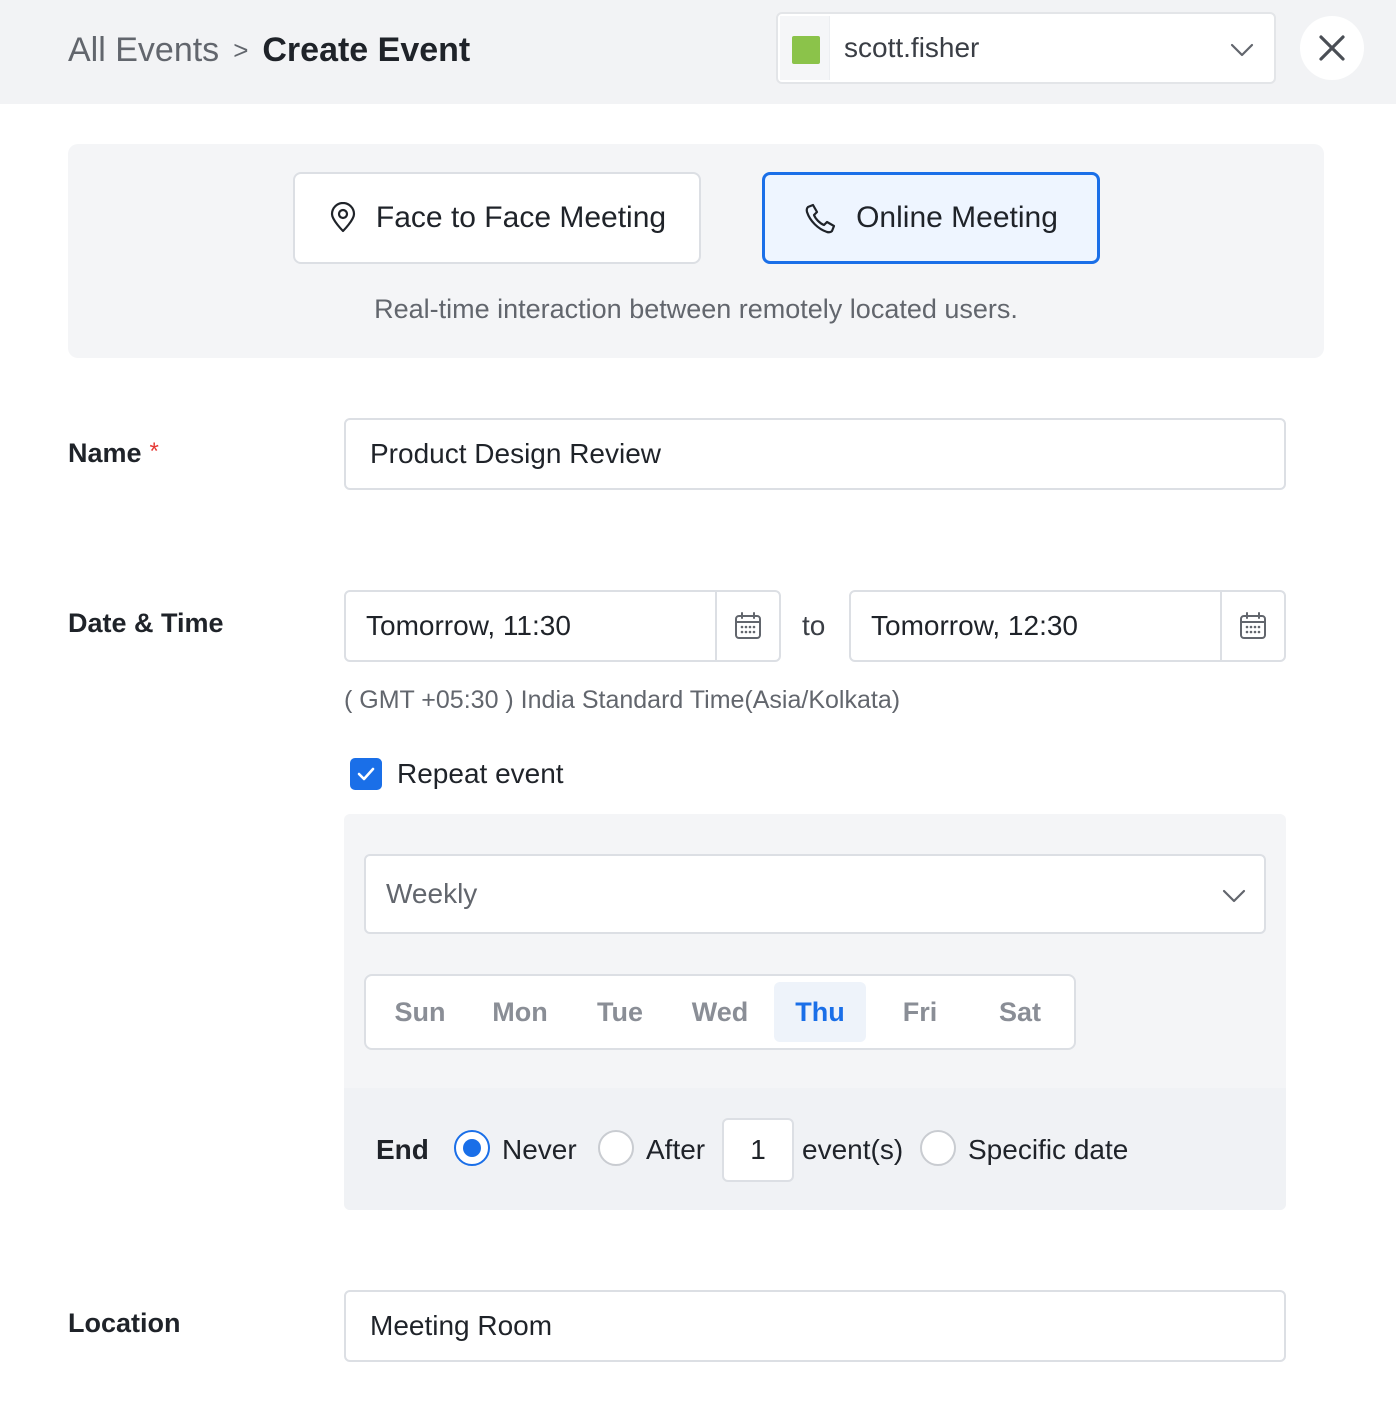 This screenshot has height=1408, width=1396. I want to click on name-label-text: Name, so click(105, 453).